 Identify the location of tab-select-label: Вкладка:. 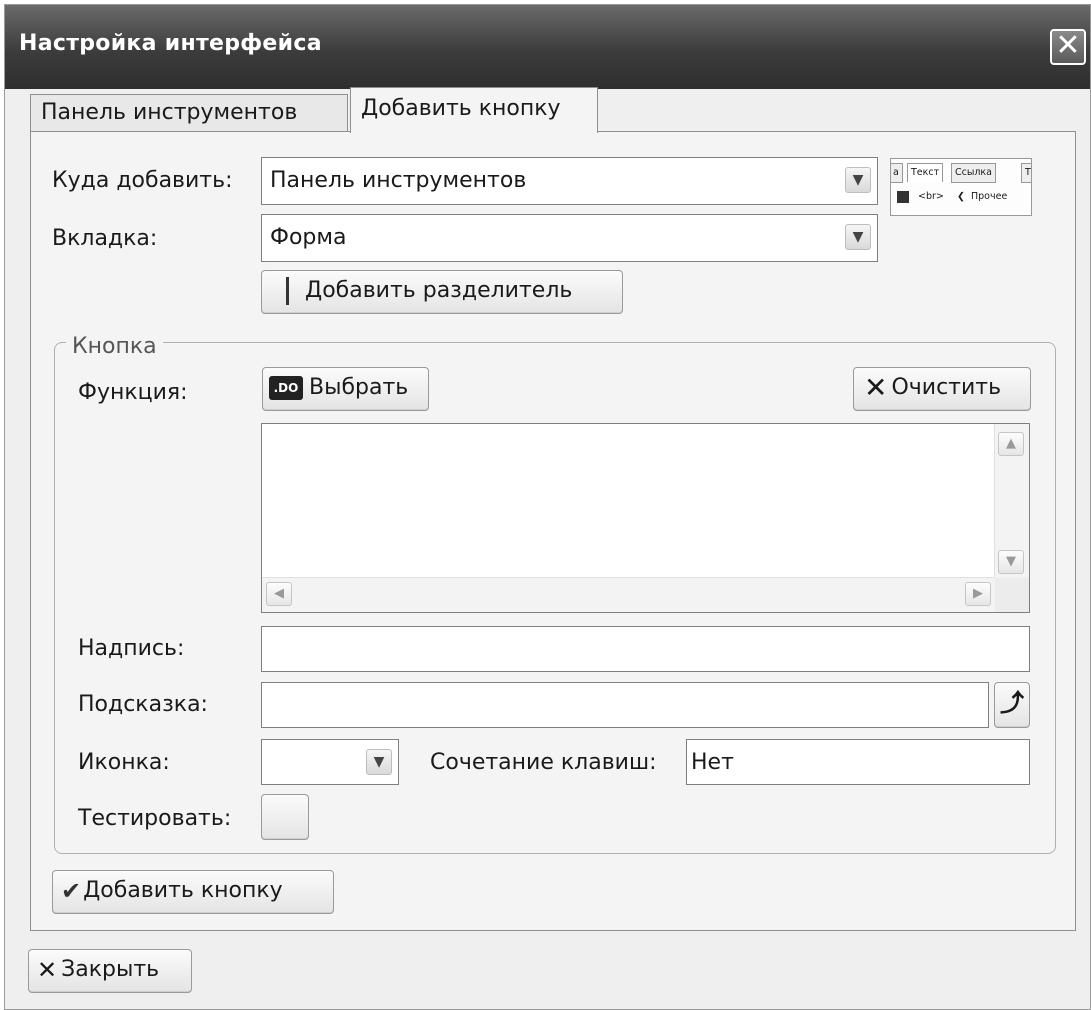
(105, 238).